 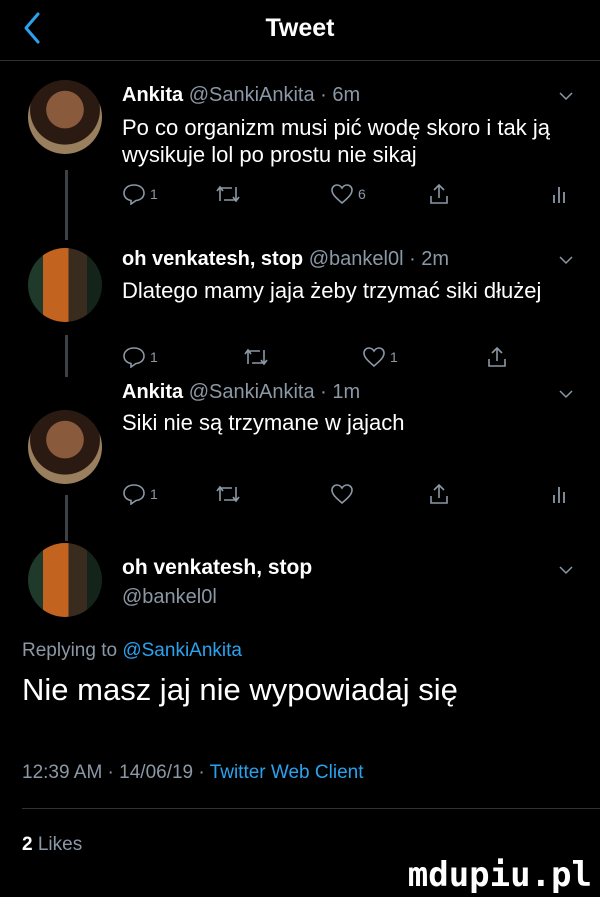 What do you see at coordinates (263, 422) in the screenshot?
I see `tweet-text: Siki nie są trzymane w jajach` at bounding box center [263, 422].